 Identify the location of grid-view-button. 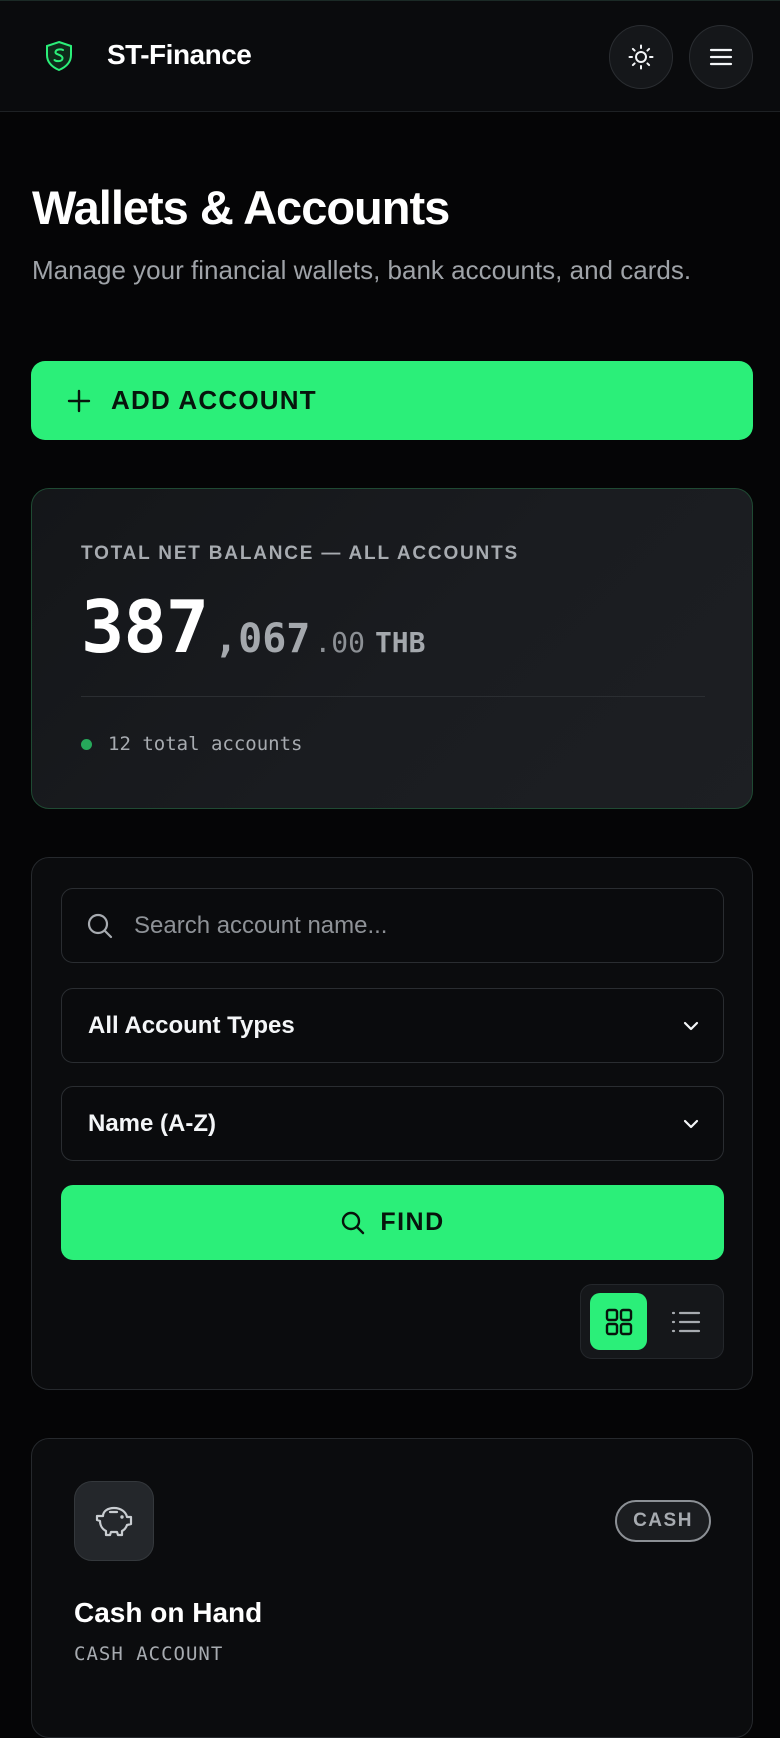
(618, 1321).